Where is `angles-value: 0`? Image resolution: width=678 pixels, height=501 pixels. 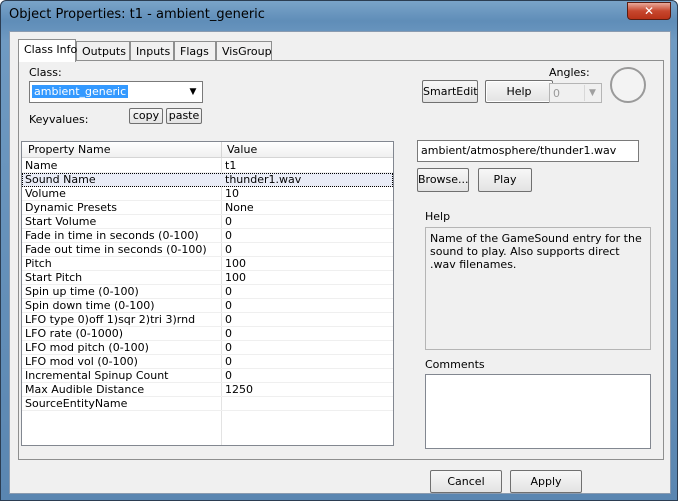 angles-value: 0 is located at coordinates (556, 93).